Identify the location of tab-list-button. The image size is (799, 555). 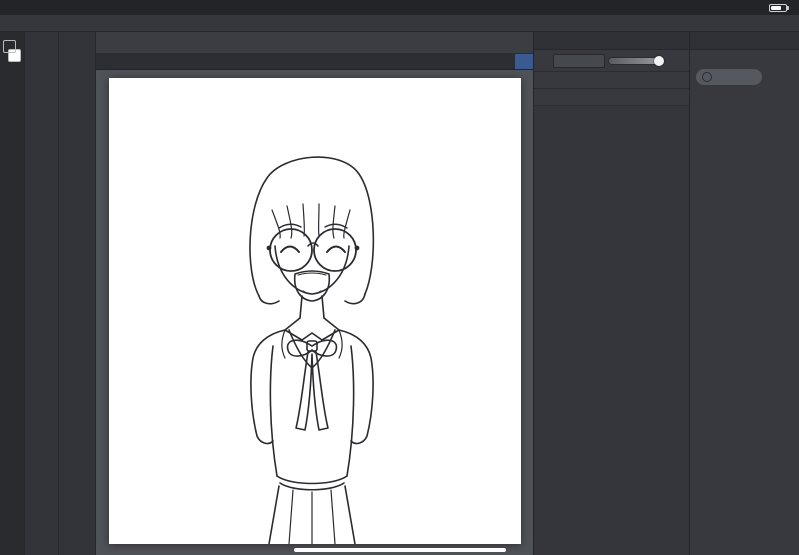
(524, 61).